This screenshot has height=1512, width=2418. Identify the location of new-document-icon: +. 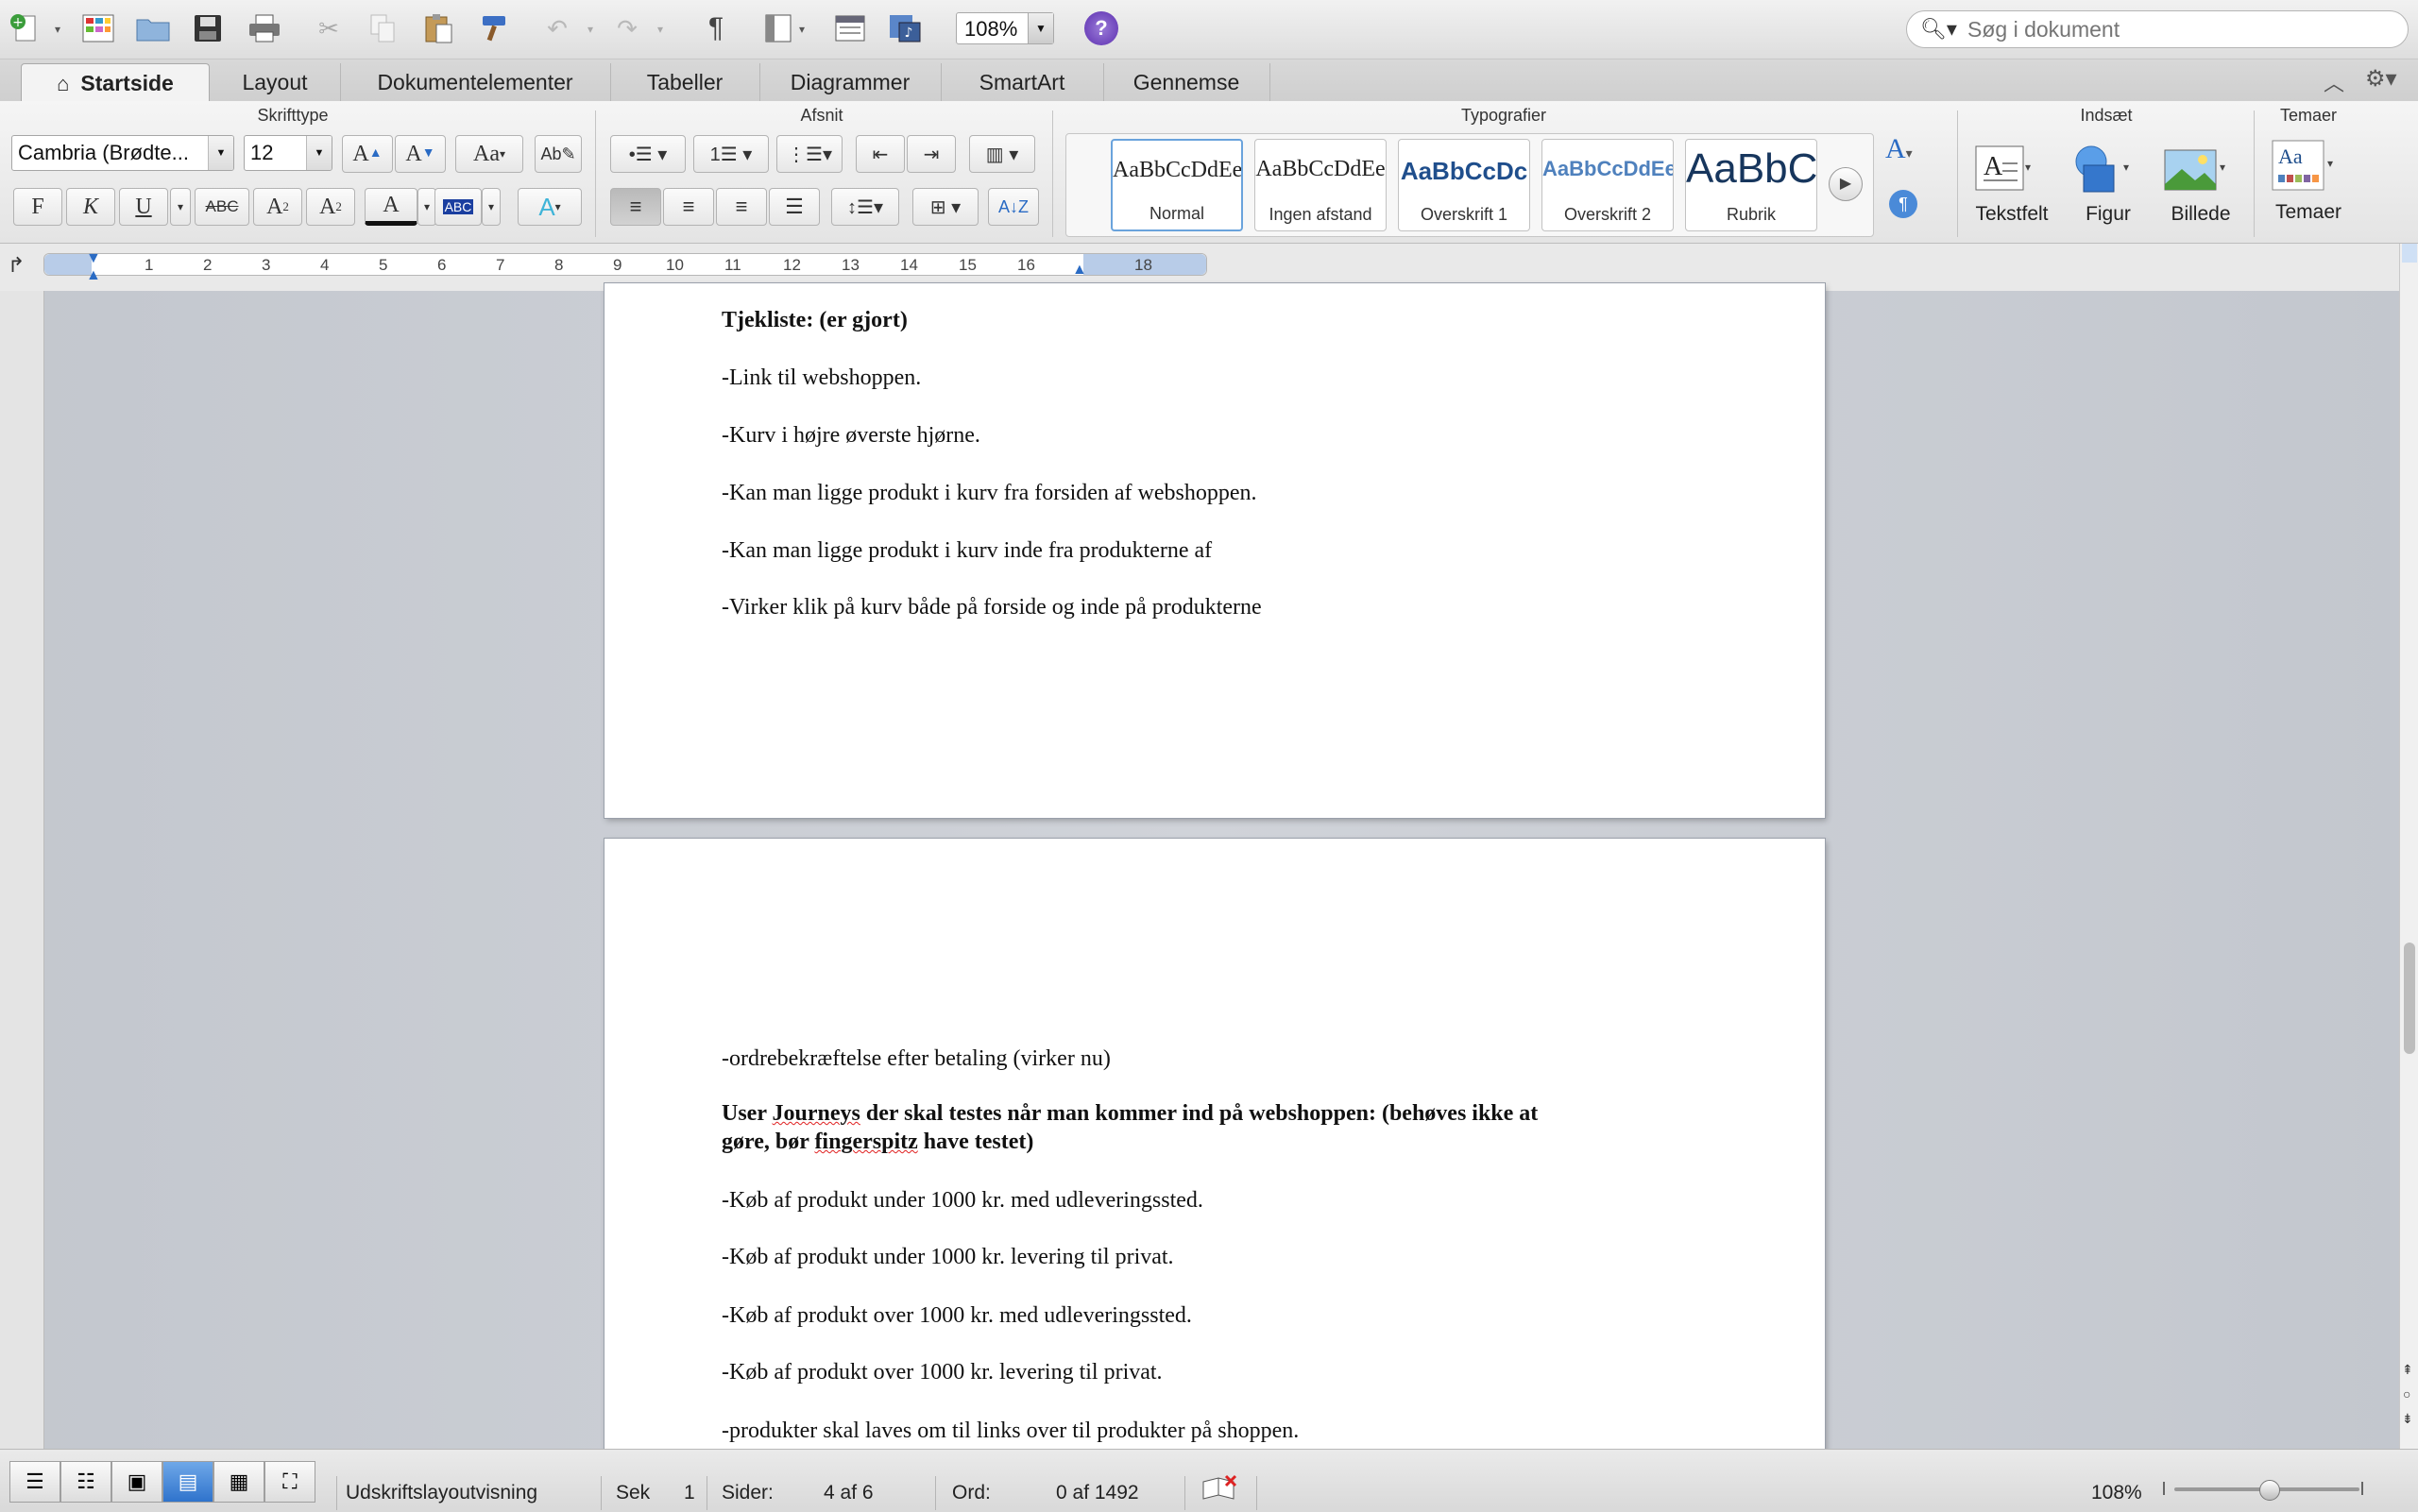
(24, 28).